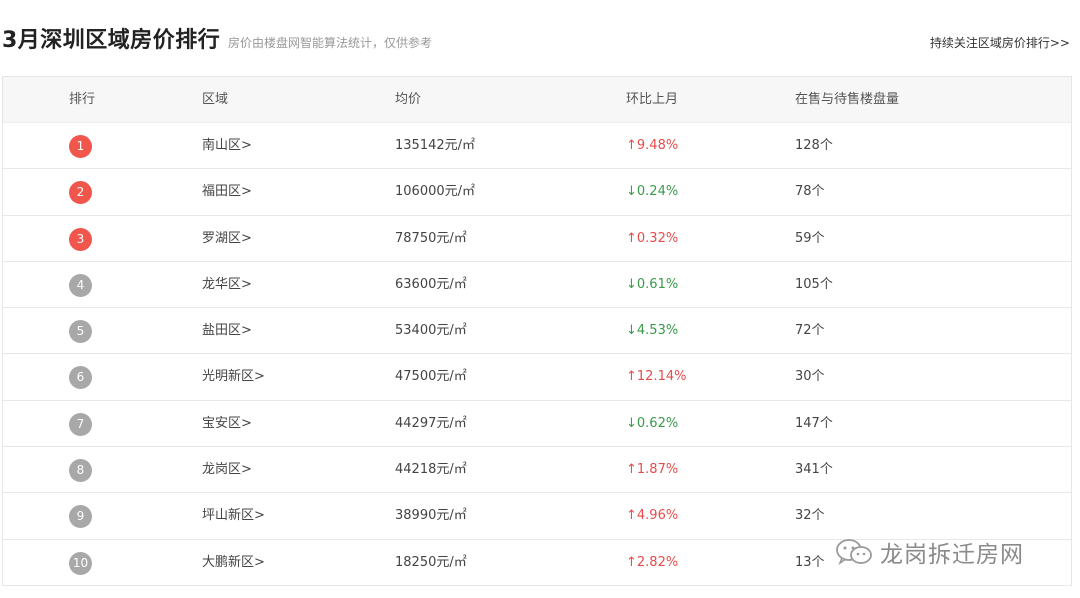 The width and height of the screenshot is (1080, 598). I want to click on listing-count: 13个, so click(810, 562).